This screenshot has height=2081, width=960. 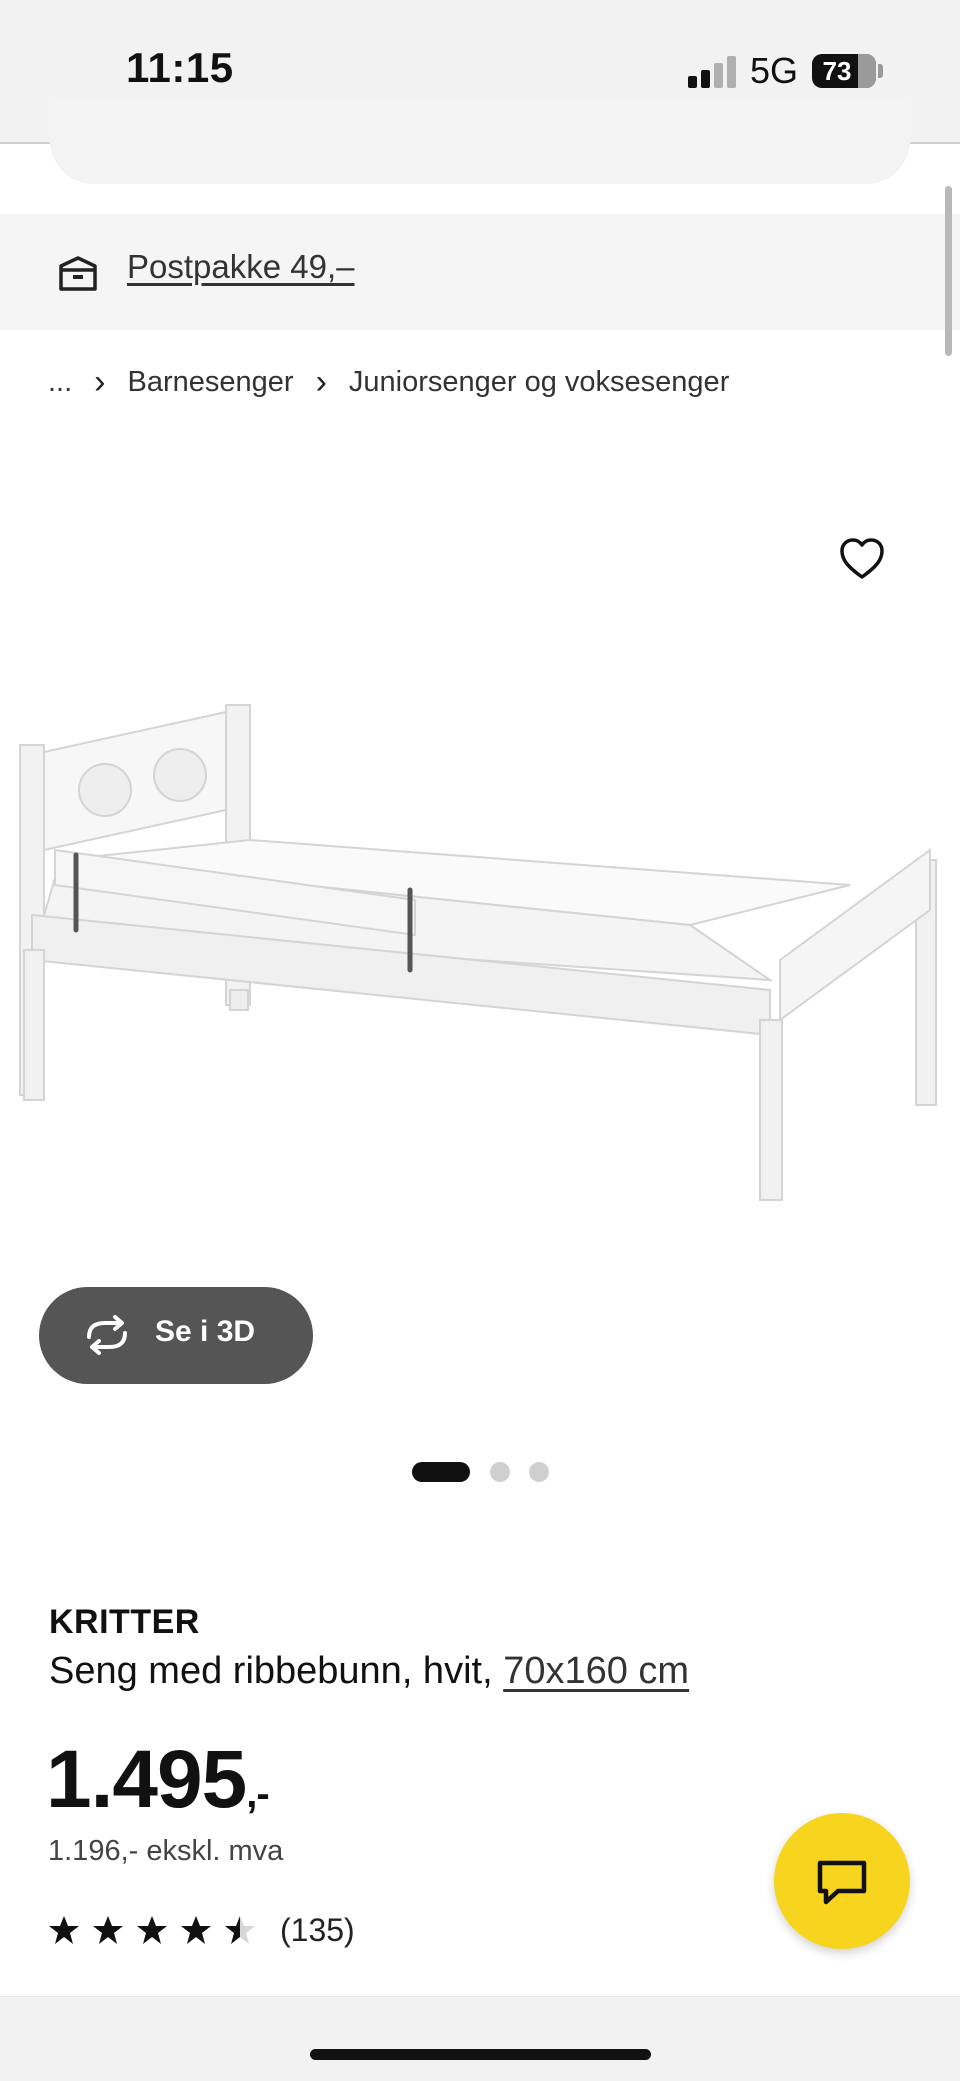 What do you see at coordinates (78, 273) in the screenshot?
I see `box-icon` at bounding box center [78, 273].